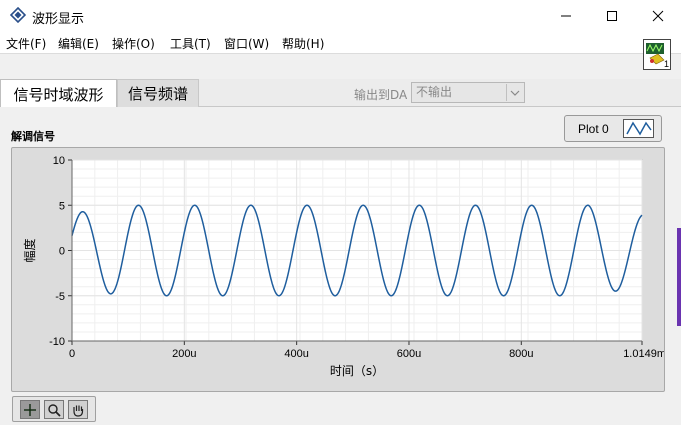 Image resolution: width=681 pixels, height=425 pixels. Describe the element at coordinates (78, 43) in the screenshot. I see `menu-edit: 编辑(E)` at that location.